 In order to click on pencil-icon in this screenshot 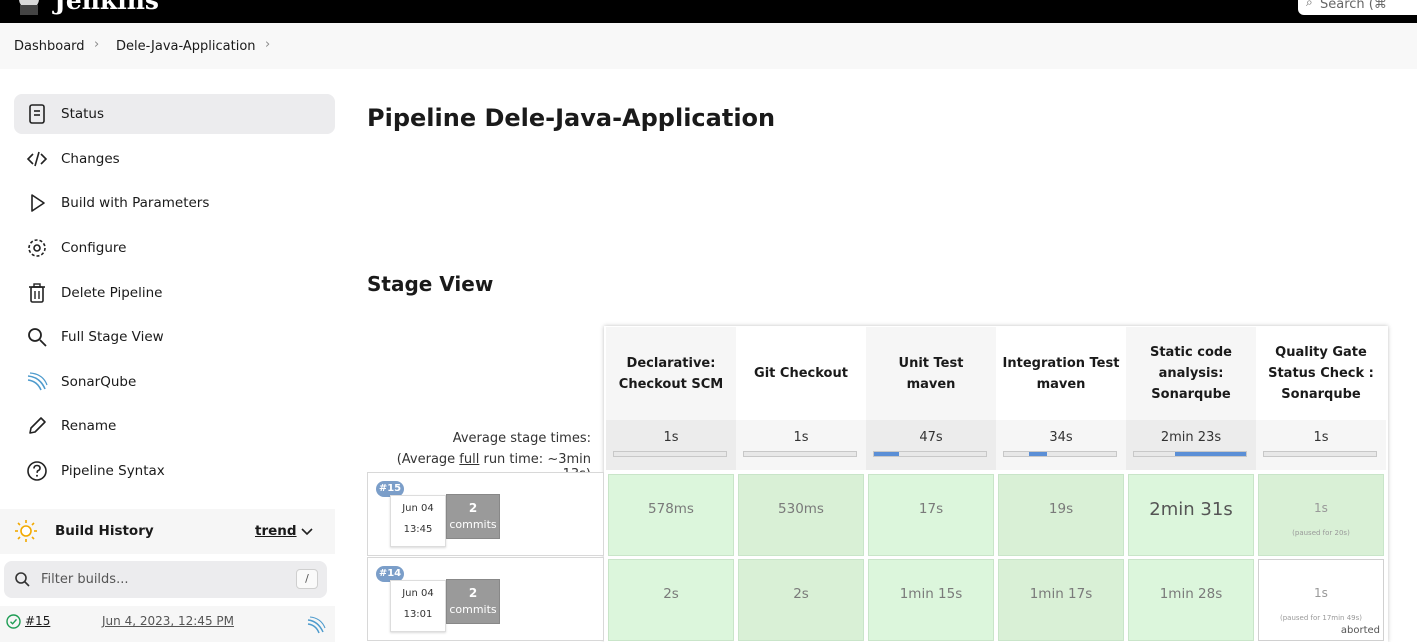, I will do `click(37, 425)`.